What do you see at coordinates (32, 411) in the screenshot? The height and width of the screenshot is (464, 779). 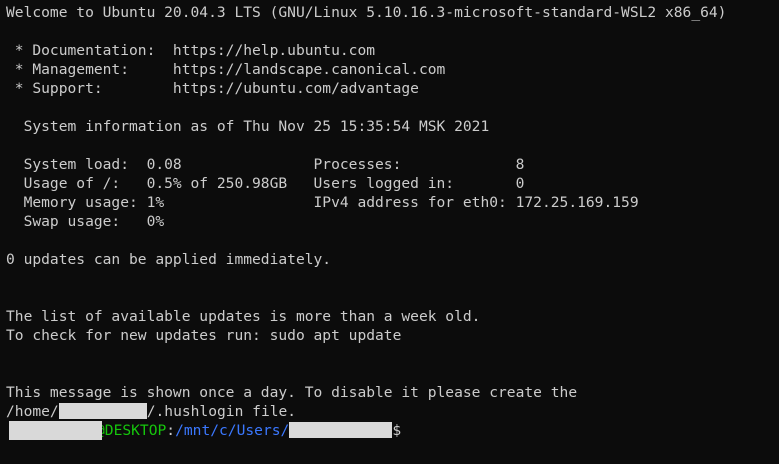 I see `hushlogin-prefix: /home/` at bounding box center [32, 411].